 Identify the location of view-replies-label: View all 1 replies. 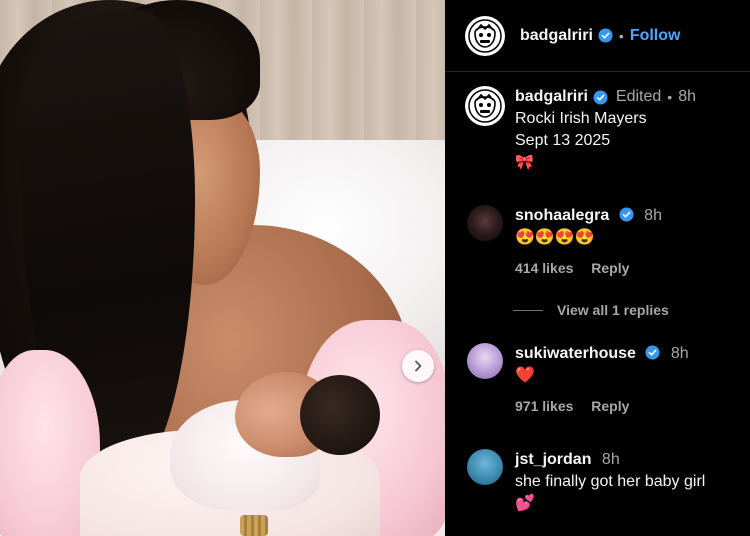
(613, 310).